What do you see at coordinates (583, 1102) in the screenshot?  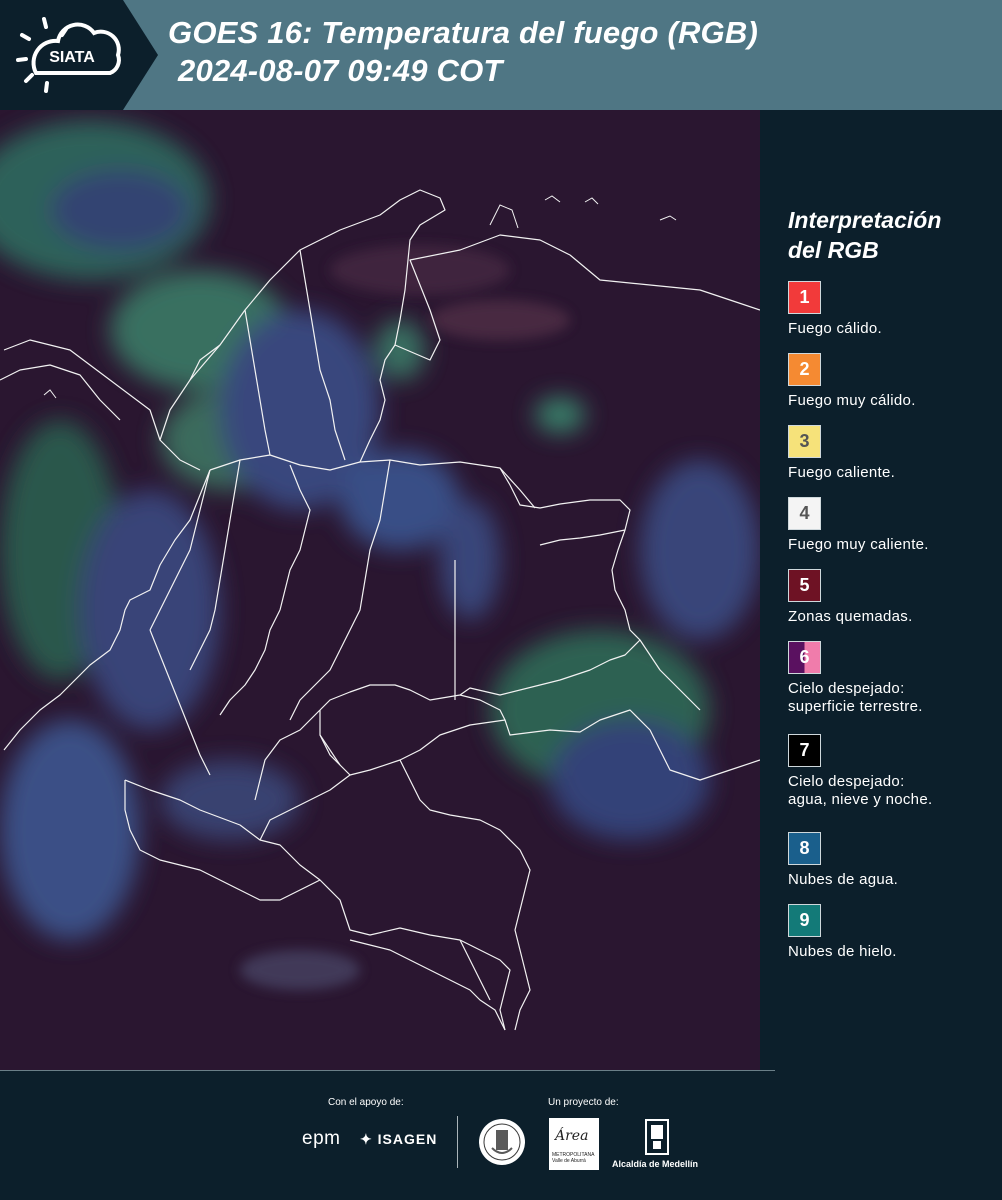 I see `project-label: Un proyecto de:` at bounding box center [583, 1102].